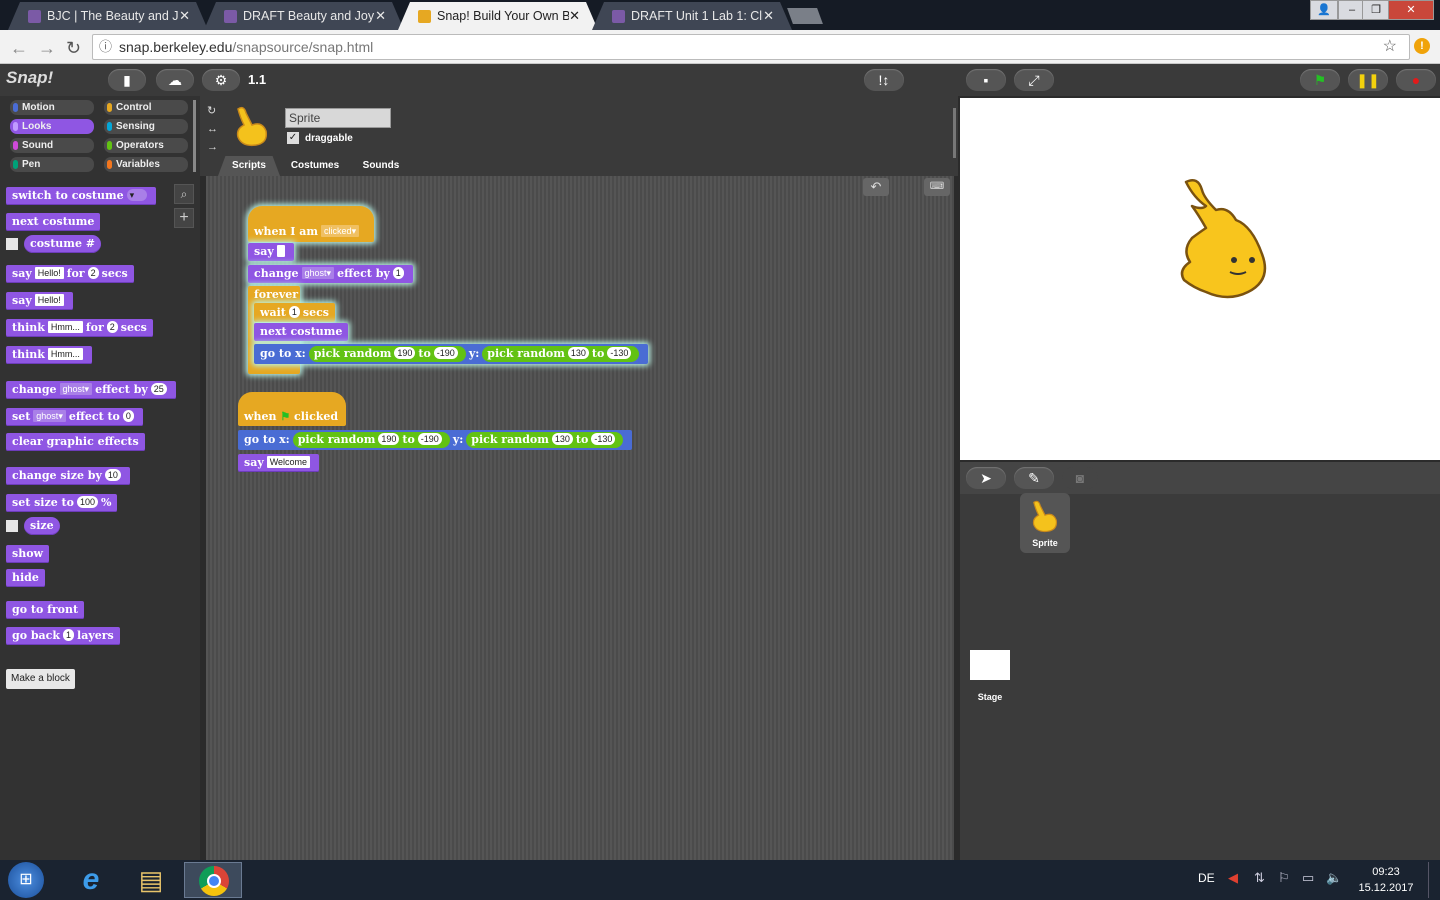 The image size is (1440, 900). What do you see at coordinates (184, 218) in the screenshot?
I see `add-block-icon: +` at bounding box center [184, 218].